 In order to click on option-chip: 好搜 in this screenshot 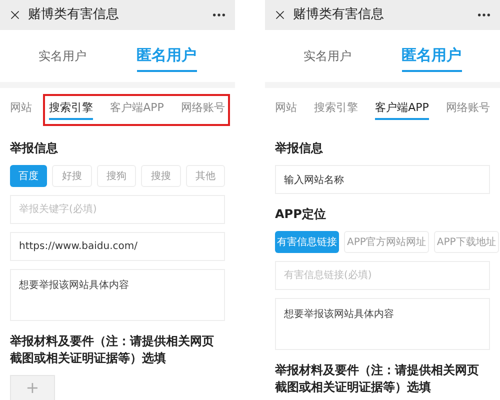, I will do `click(72, 176)`.